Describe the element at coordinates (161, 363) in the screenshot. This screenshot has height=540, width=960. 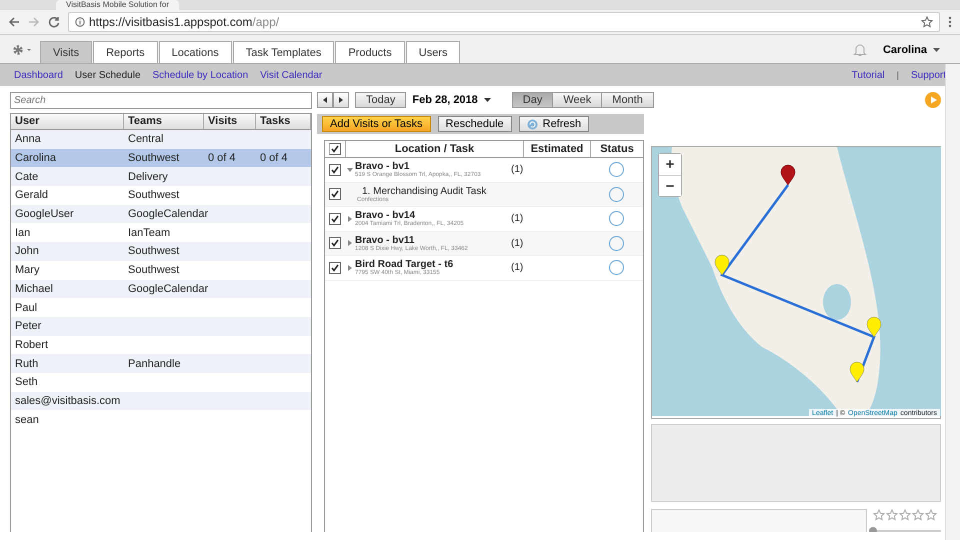
I see `user-row: Ruth Panhandle` at that location.